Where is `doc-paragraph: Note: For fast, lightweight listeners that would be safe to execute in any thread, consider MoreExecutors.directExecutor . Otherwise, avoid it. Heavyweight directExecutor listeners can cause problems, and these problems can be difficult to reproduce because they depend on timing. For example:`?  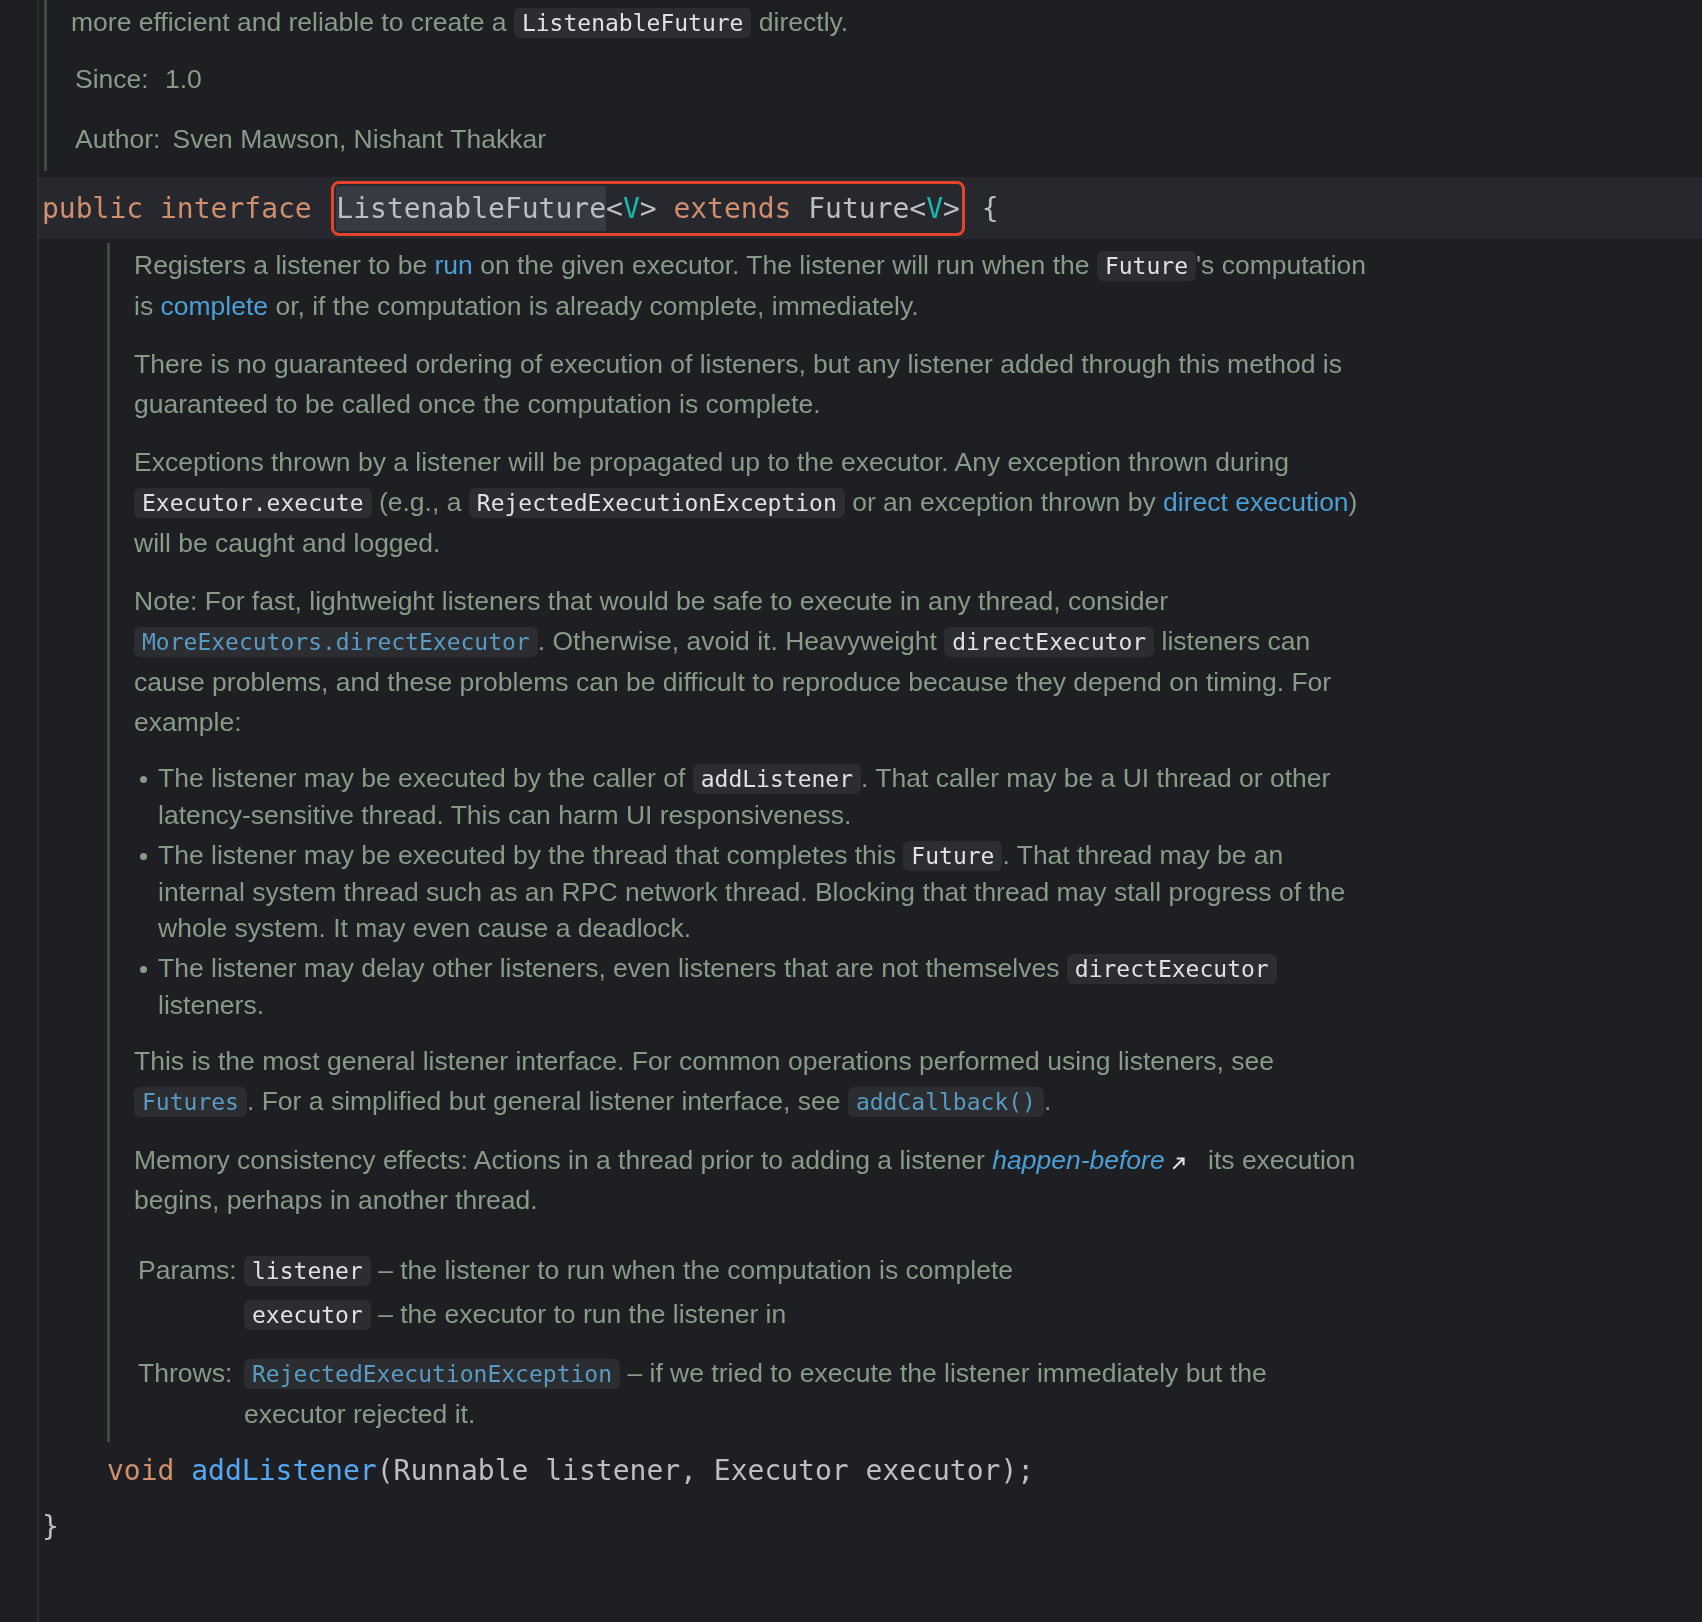 doc-paragraph: Note: For fast, lightweight listeners that would be safe to execute in any thread, consider MoreExecutors.directExecutor . Otherwise, avoid it. Heavyweight directExecutor listeners can cause problems, and these problems can be difficult to reproduce because they depend on timing. For example: is located at coordinates (733, 662).